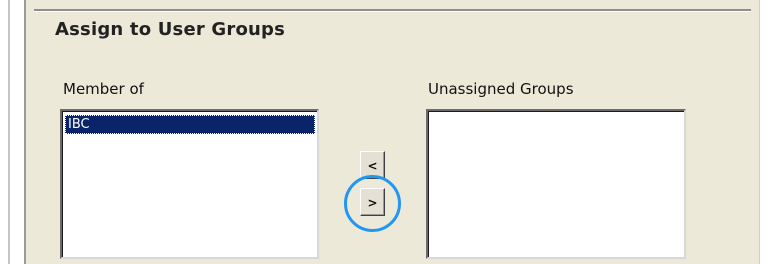 The height and width of the screenshot is (264, 782). Describe the element at coordinates (501, 89) in the screenshot. I see `unassigned-groups-label: Unassigned Groups` at that location.